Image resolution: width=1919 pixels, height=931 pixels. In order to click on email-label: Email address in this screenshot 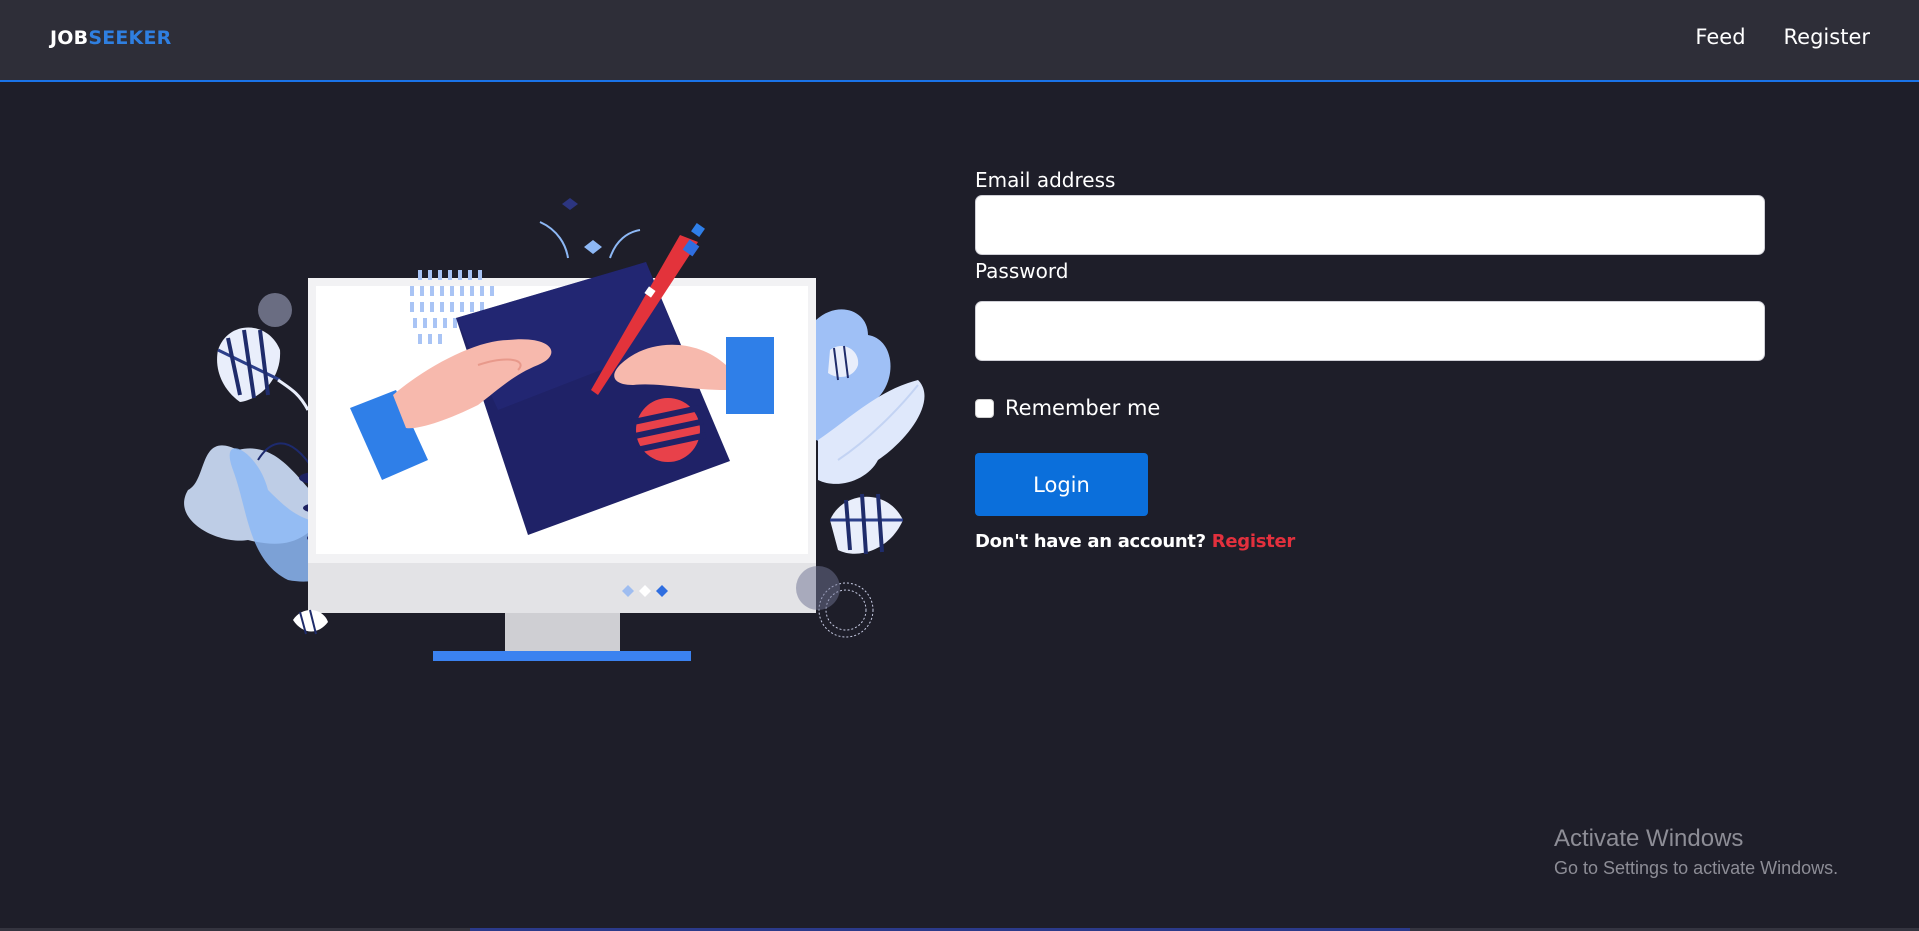, I will do `click(1045, 180)`.